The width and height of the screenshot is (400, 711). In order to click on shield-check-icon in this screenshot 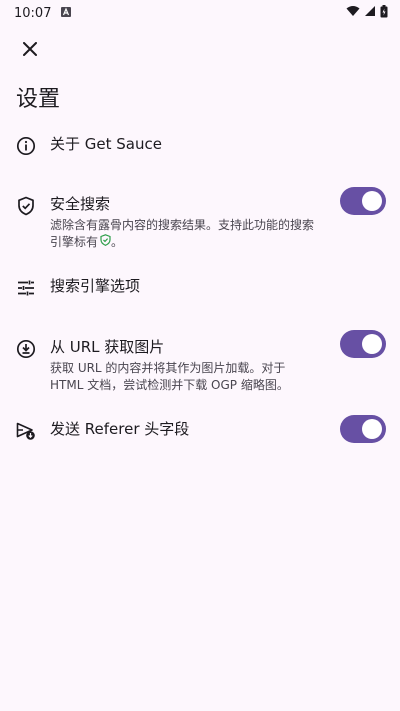, I will do `click(26, 206)`.